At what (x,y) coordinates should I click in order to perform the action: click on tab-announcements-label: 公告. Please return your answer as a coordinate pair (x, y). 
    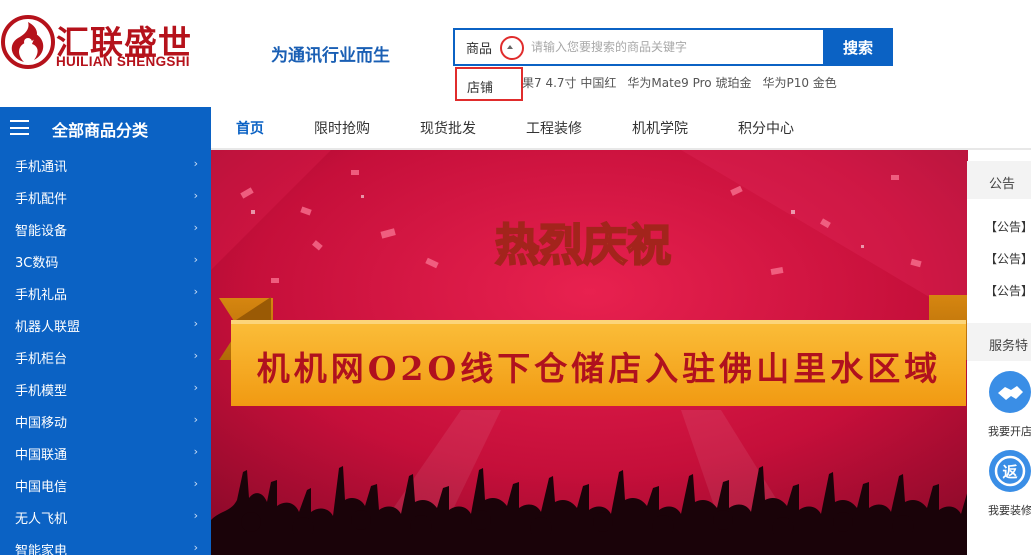
    Looking at the image, I should click on (1002, 184).